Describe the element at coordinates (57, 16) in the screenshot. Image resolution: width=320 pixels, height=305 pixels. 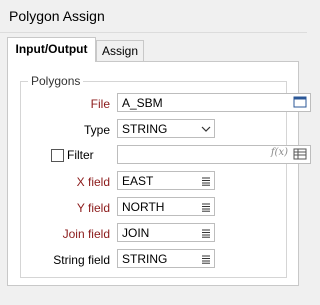
I see `window-title: Polygon Assign` at that location.